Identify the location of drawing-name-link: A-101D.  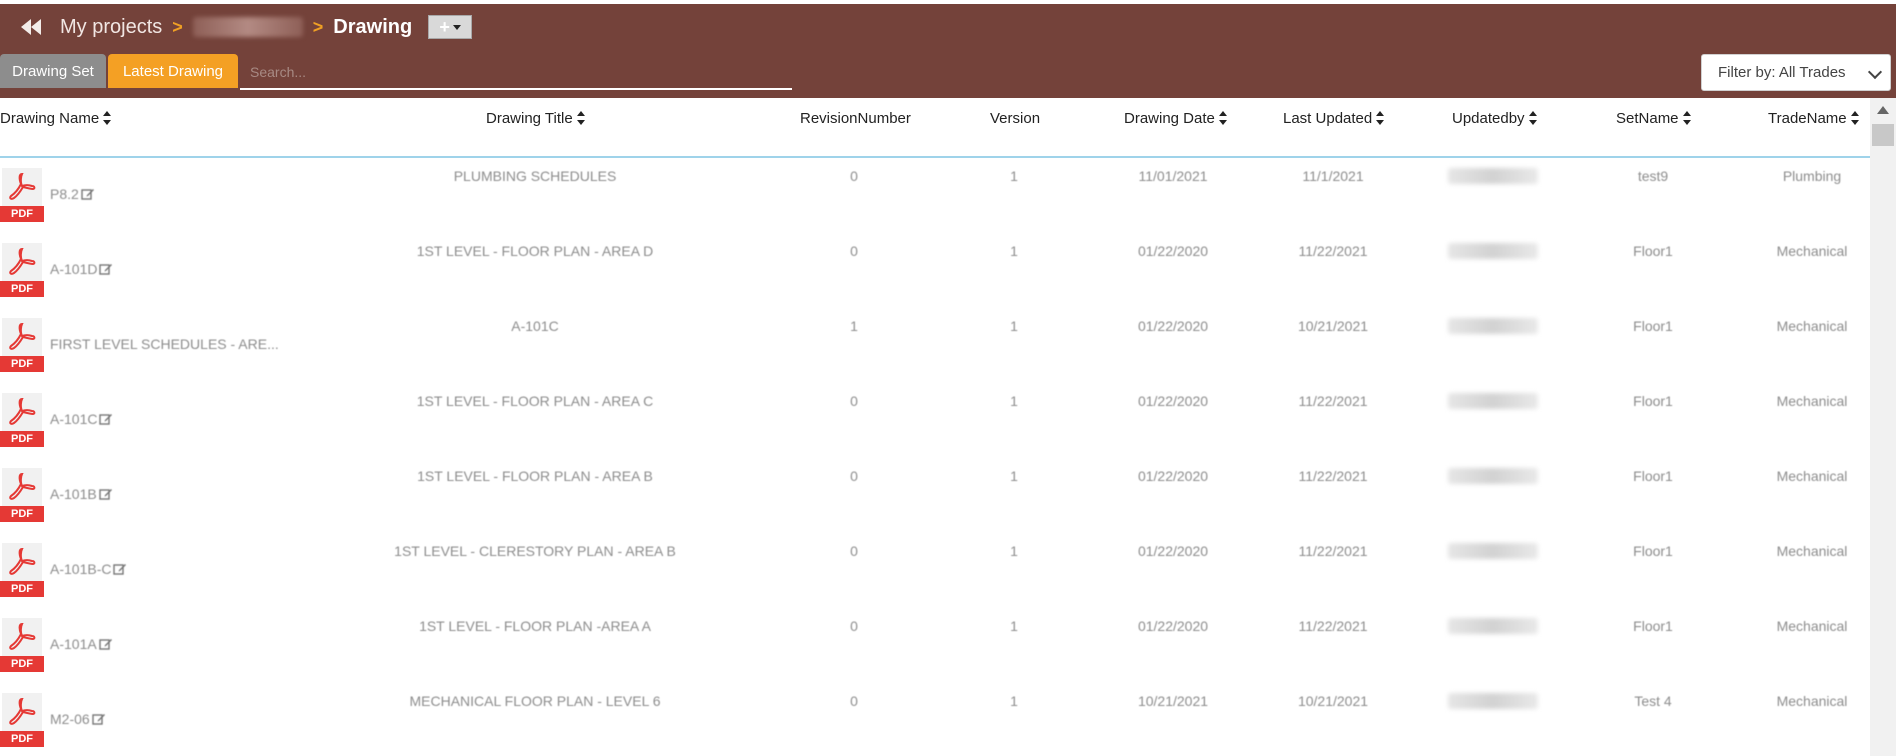
(81, 269).